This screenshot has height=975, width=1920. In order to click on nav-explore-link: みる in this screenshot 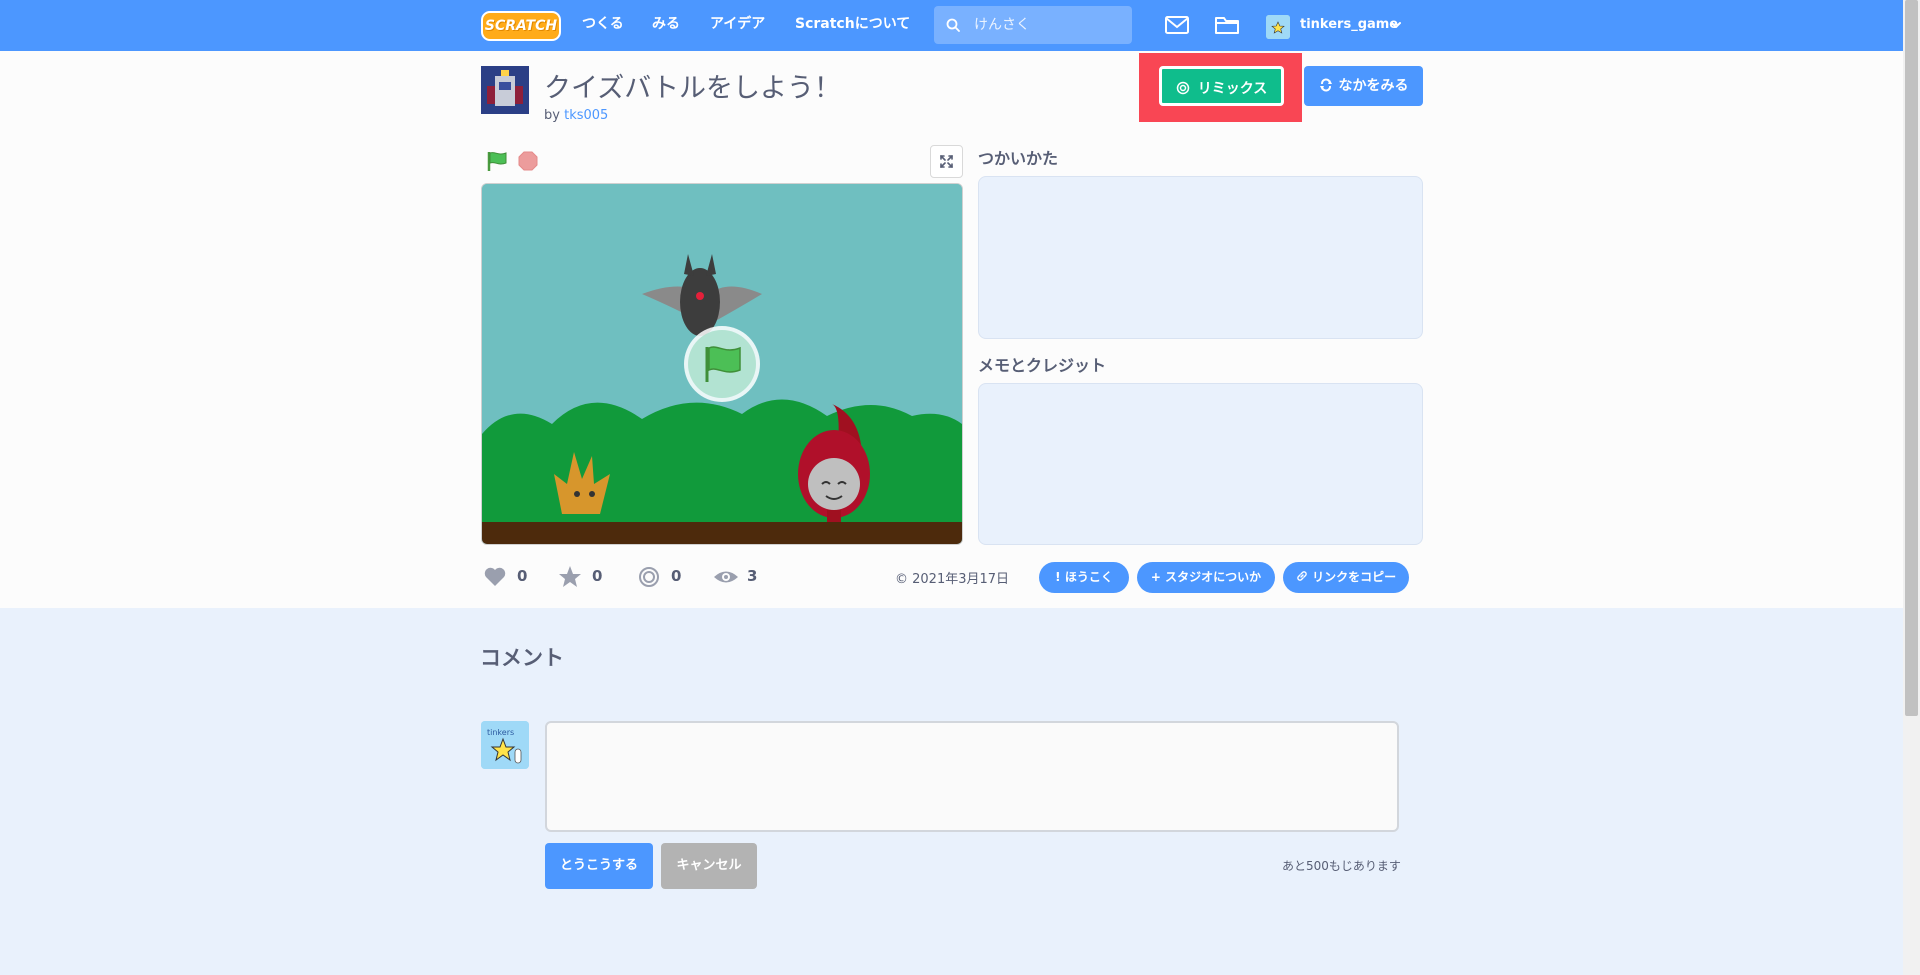, I will do `click(666, 25)`.